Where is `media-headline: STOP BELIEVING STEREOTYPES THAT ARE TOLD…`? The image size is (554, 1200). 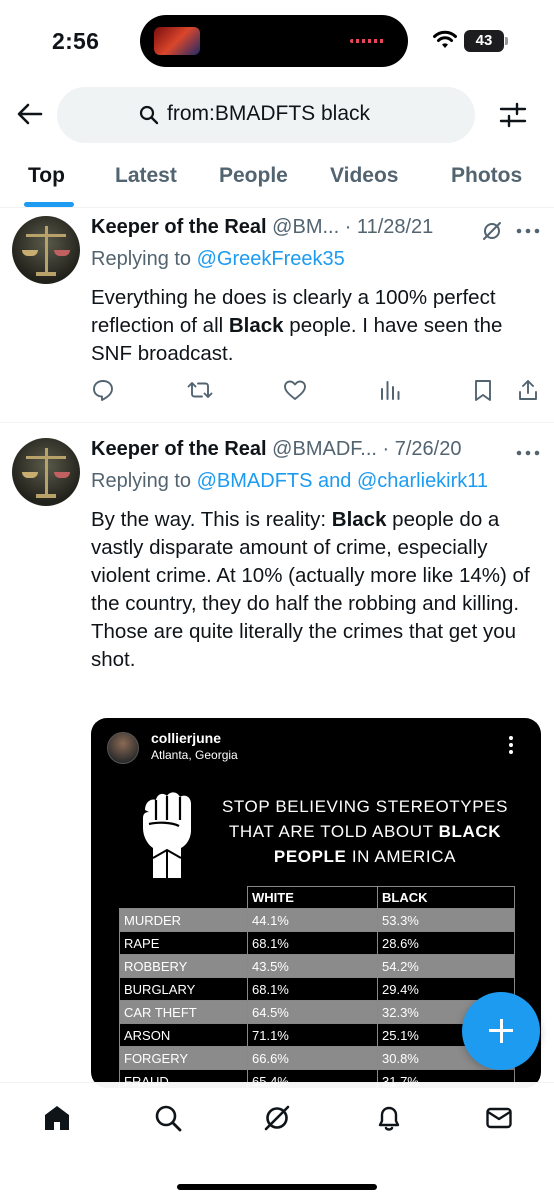
media-headline: STOP BELIEVING STEREOTYPES THAT ARE TOLD… is located at coordinates (365, 831).